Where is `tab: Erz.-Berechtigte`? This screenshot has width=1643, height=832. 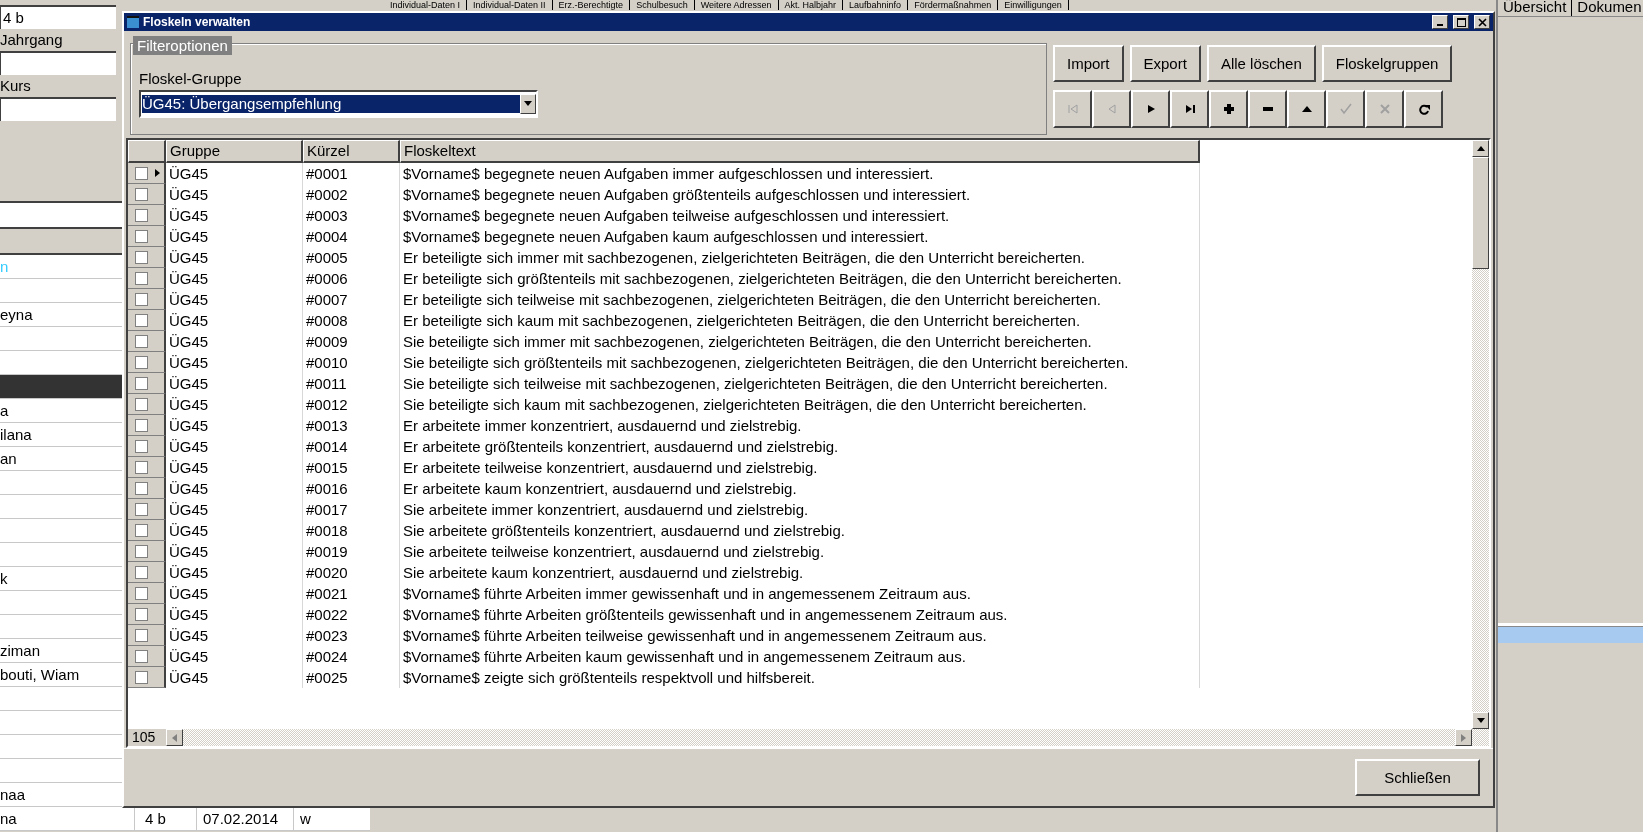 tab: Erz.-Berechtigte is located at coordinates (591, 5).